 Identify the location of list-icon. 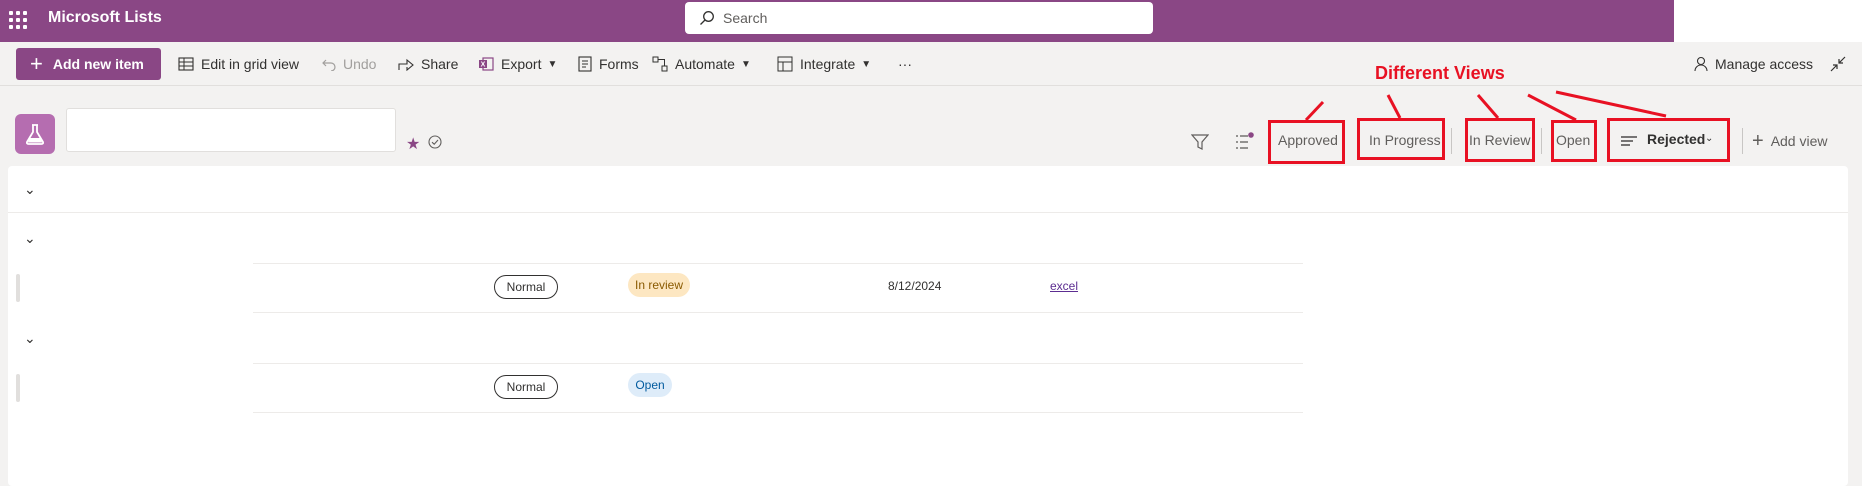
(35, 134).